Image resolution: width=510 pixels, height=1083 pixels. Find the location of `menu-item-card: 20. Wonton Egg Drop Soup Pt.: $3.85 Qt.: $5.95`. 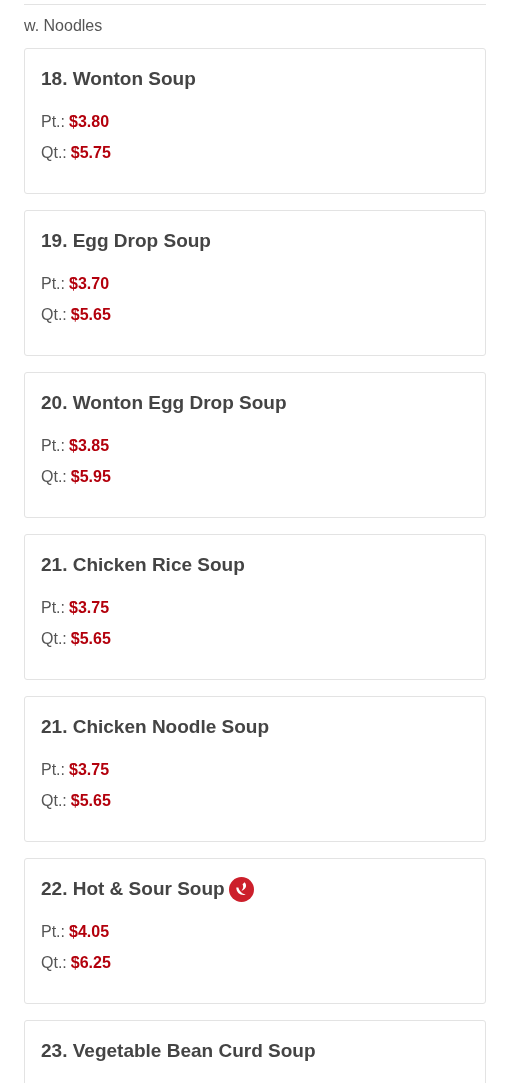

menu-item-card: 20. Wonton Egg Drop Soup Pt.: $3.85 Qt.: $5.95 is located at coordinates (255, 445).